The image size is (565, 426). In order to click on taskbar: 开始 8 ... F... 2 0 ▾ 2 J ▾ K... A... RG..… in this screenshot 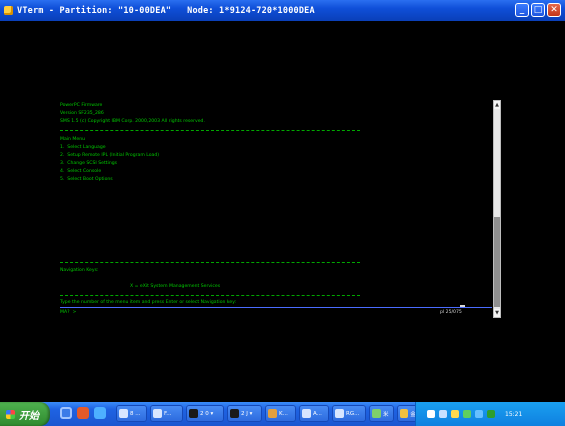, I will do `click(282, 414)`.